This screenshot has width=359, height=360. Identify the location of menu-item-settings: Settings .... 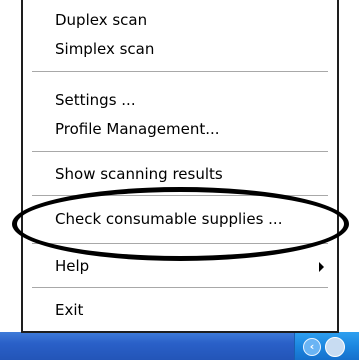
(95, 100).